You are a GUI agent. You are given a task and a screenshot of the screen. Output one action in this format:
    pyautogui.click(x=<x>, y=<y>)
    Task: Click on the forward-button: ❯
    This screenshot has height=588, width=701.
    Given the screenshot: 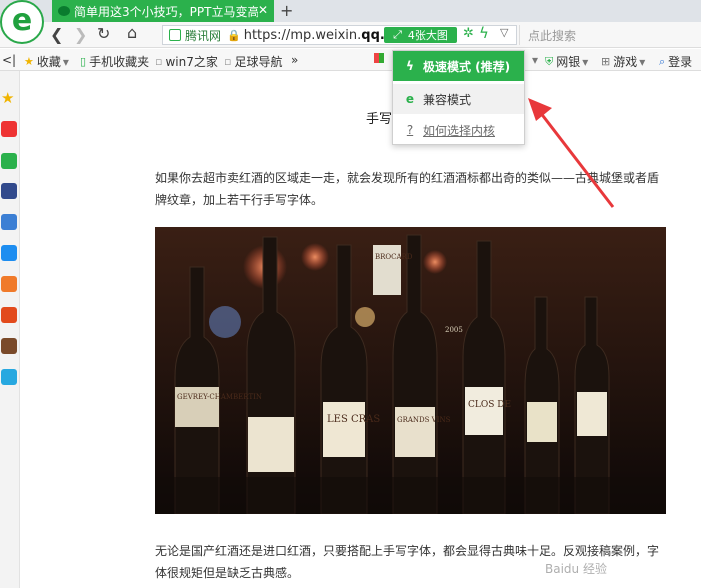 What is the action you would take?
    pyautogui.click(x=80, y=34)
    